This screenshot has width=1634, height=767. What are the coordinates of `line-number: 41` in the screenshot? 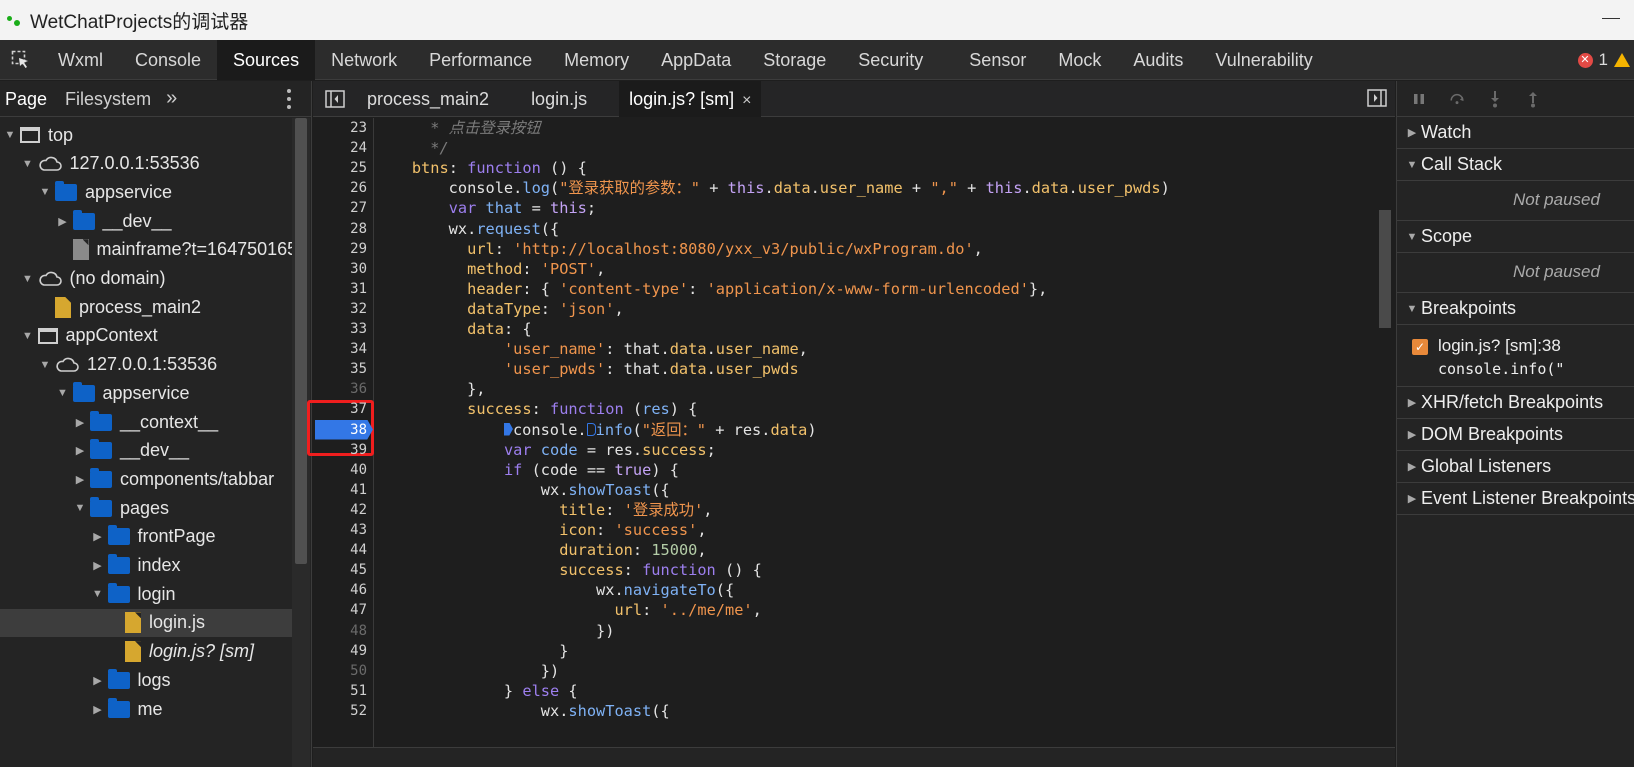 It's located at (338, 490).